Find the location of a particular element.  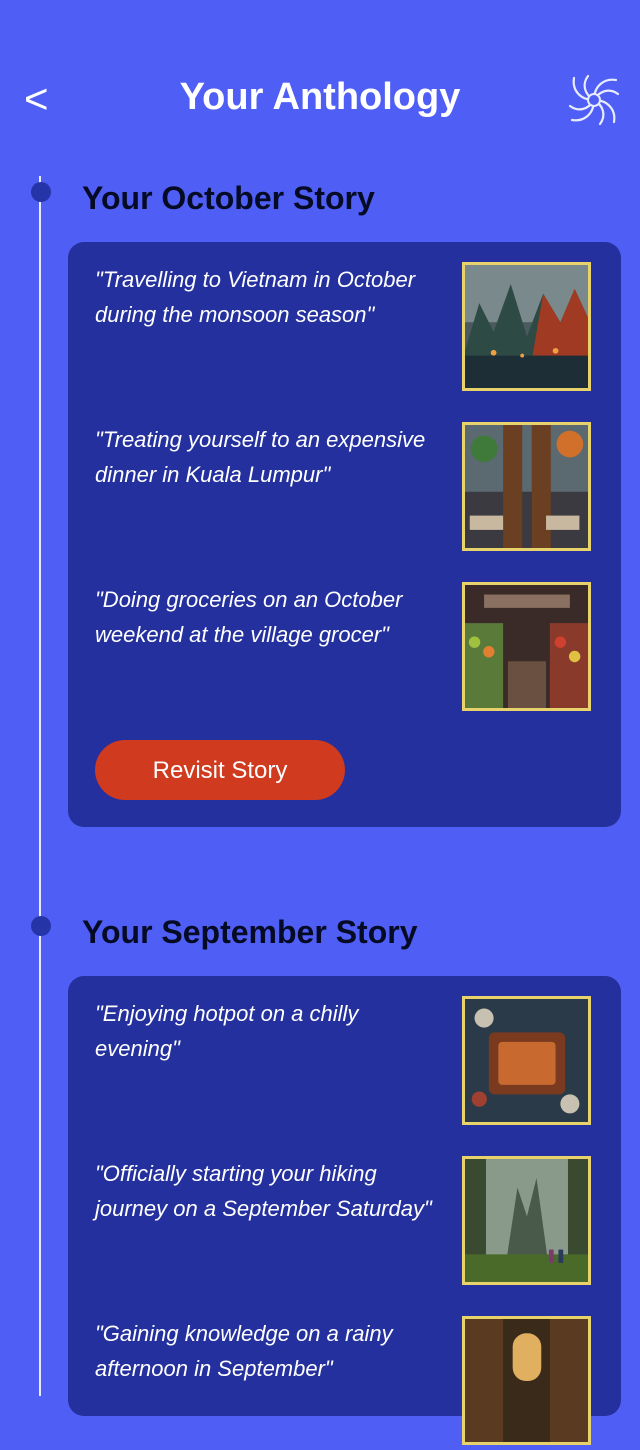

hiking-forest-image is located at coordinates (526, 1220).